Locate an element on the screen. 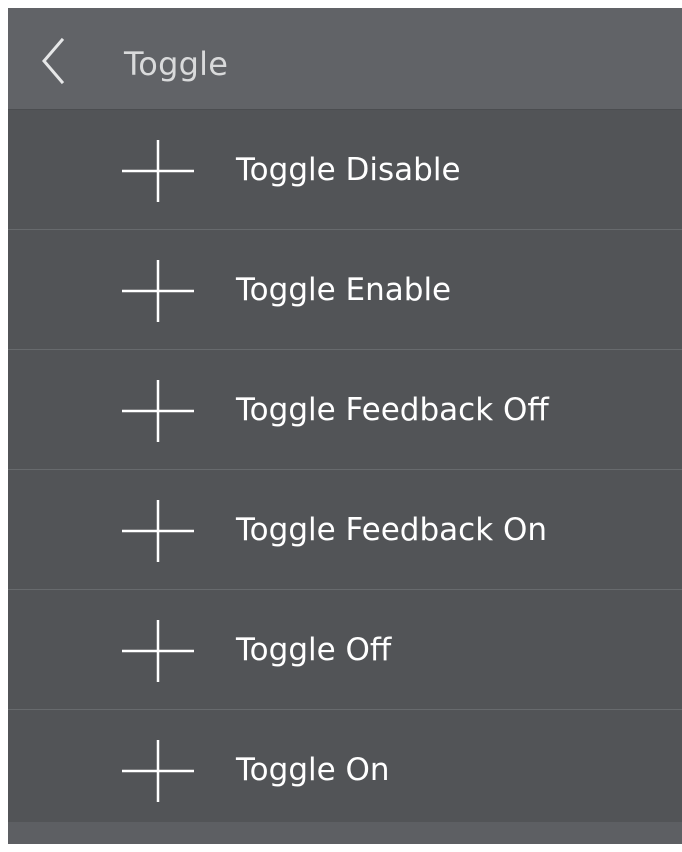 The width and height of the screenshot is (682, 852). list-item-toggle-off: Toggle Off is located at coordinates (345, 650).